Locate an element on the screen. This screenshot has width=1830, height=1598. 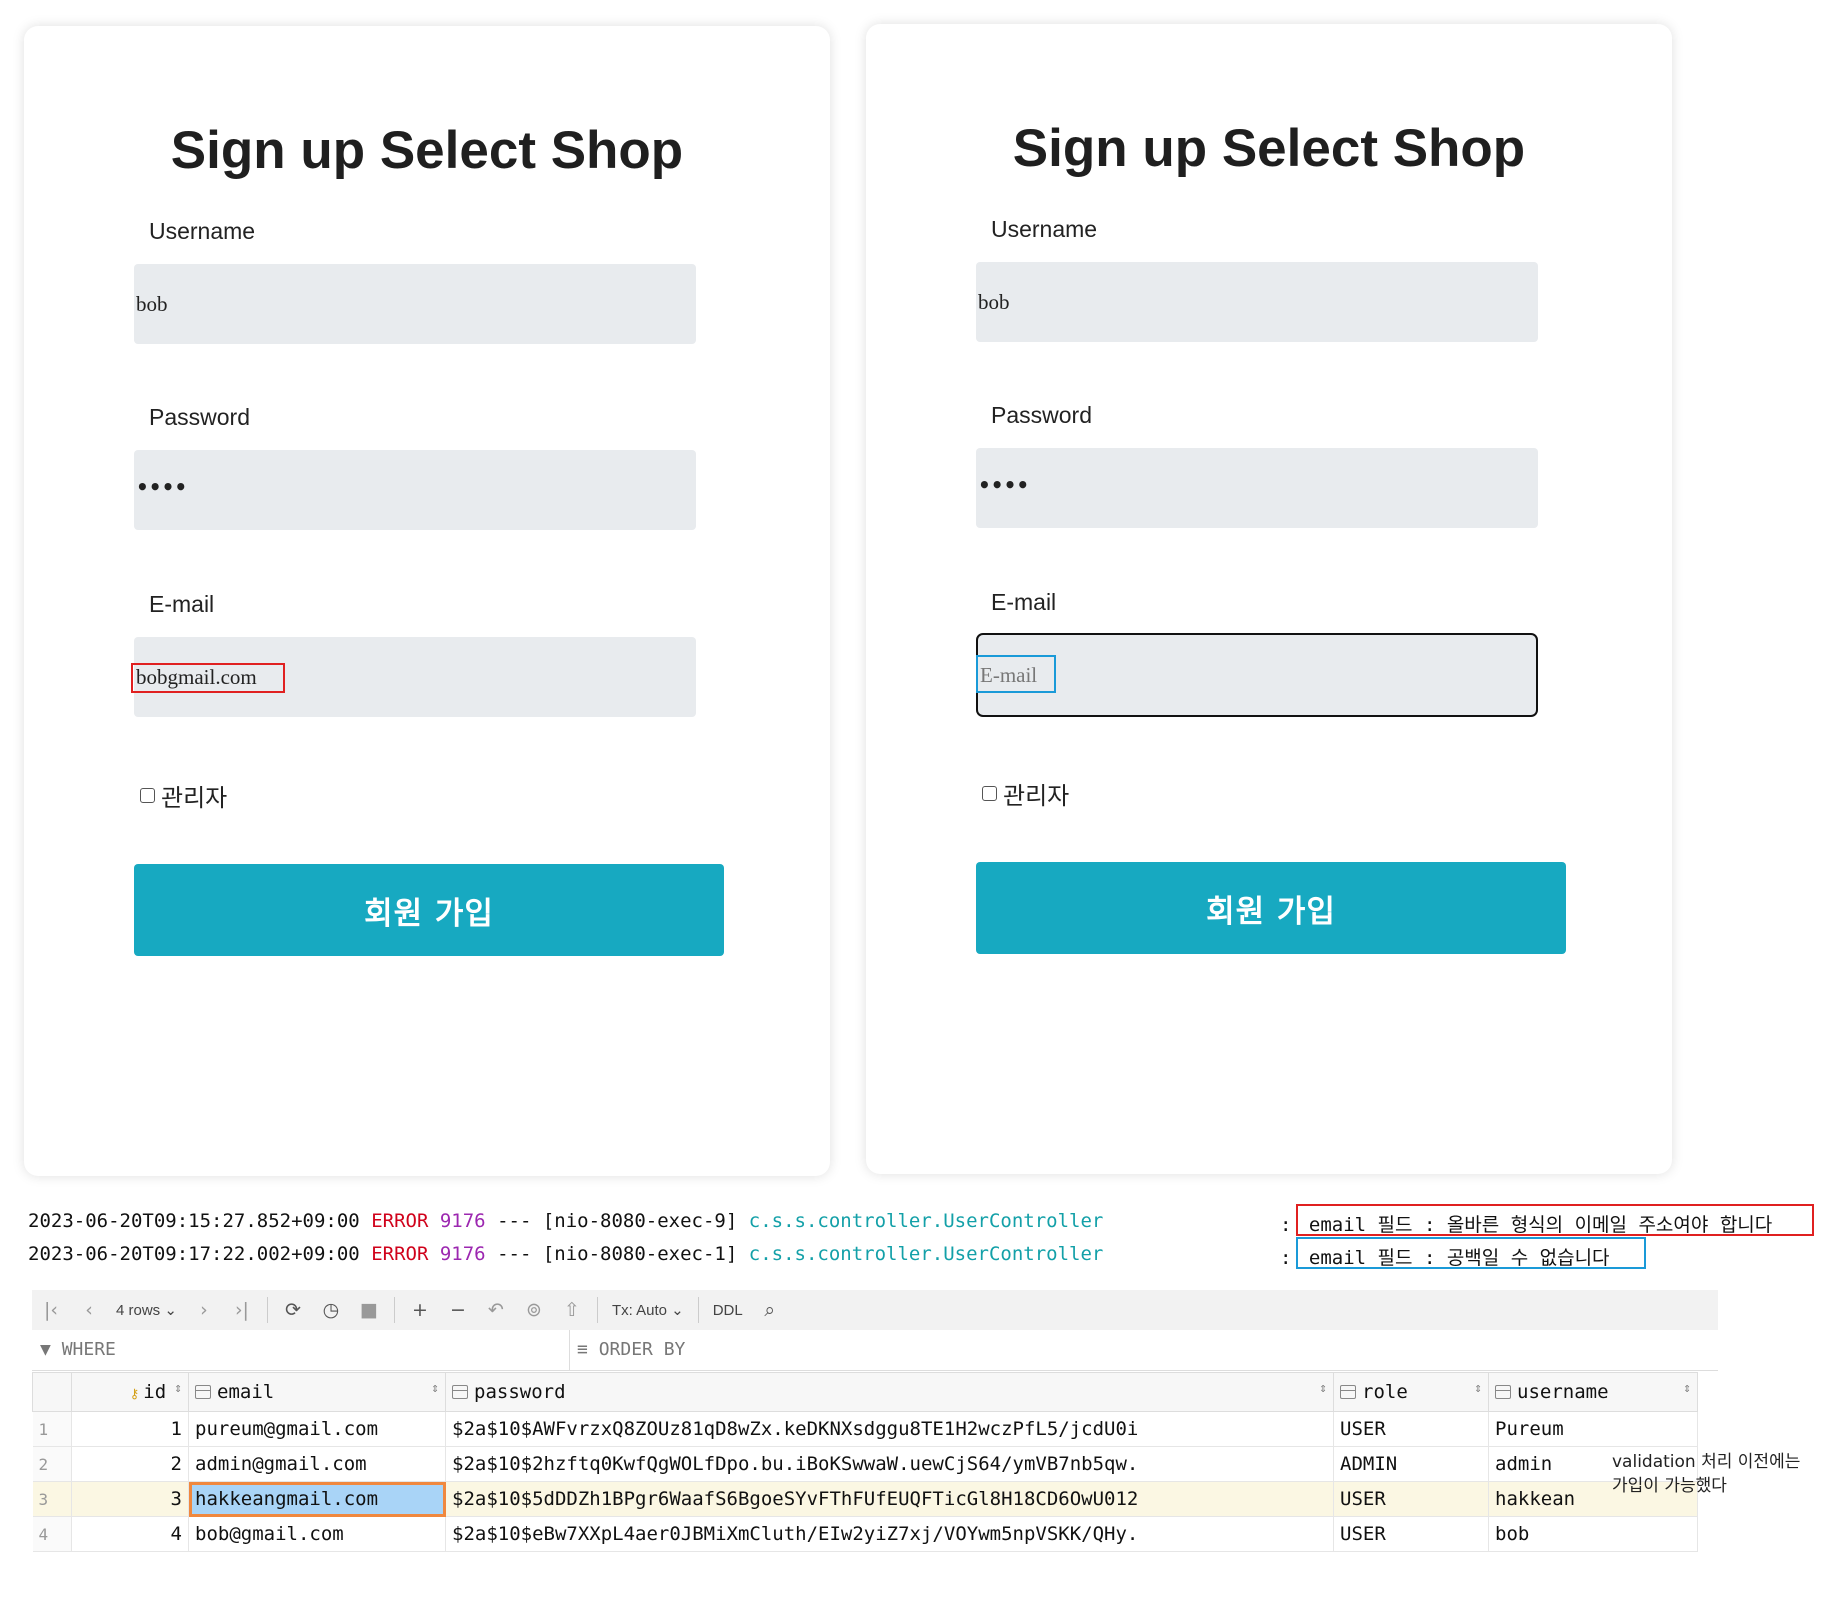
column-header-username: username ⇕ is located at coordinates (1593, 1392).